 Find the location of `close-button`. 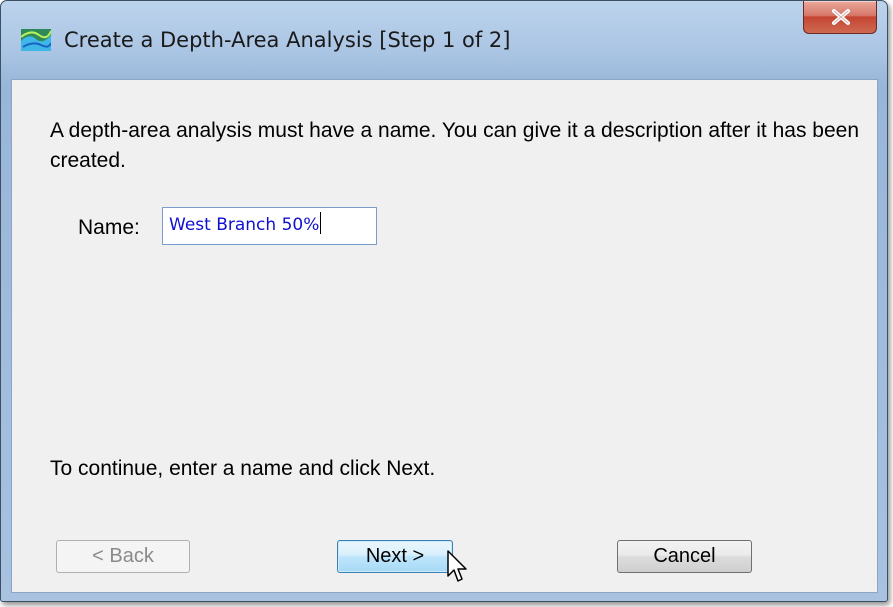

close-button is located at coordinates (840, 17).